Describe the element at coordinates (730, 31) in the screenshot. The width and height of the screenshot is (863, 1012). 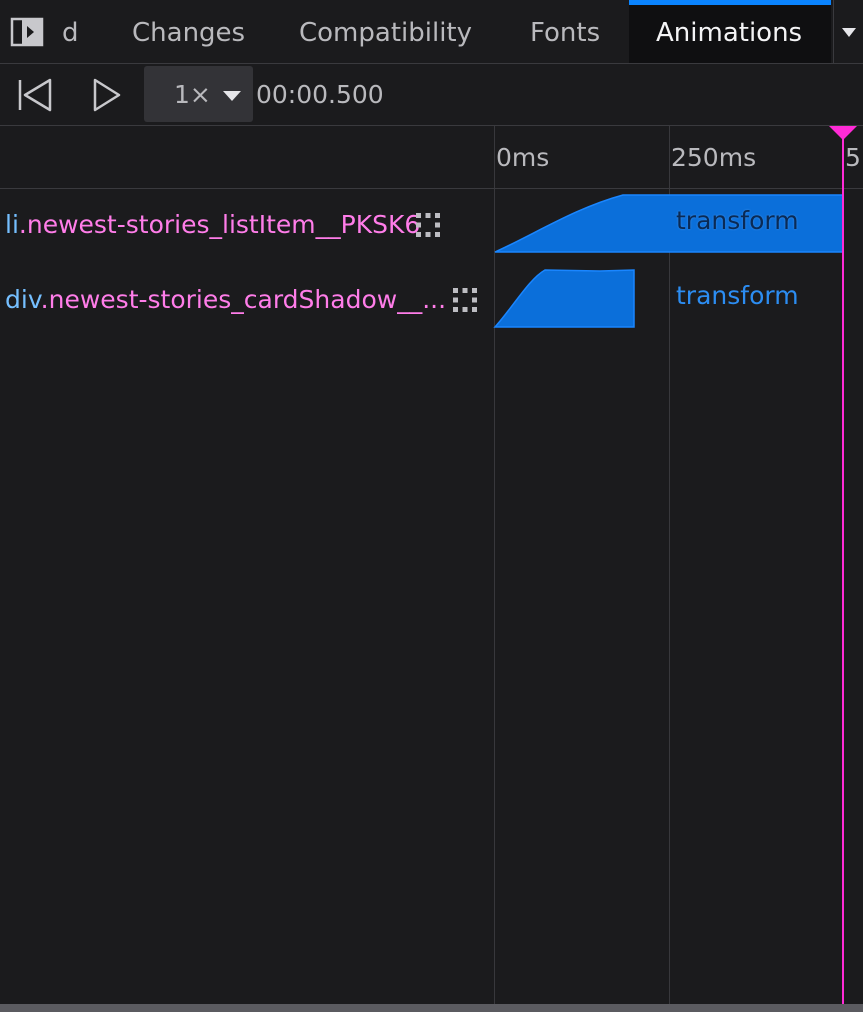
I see `tab-animations: Animations` at that location.